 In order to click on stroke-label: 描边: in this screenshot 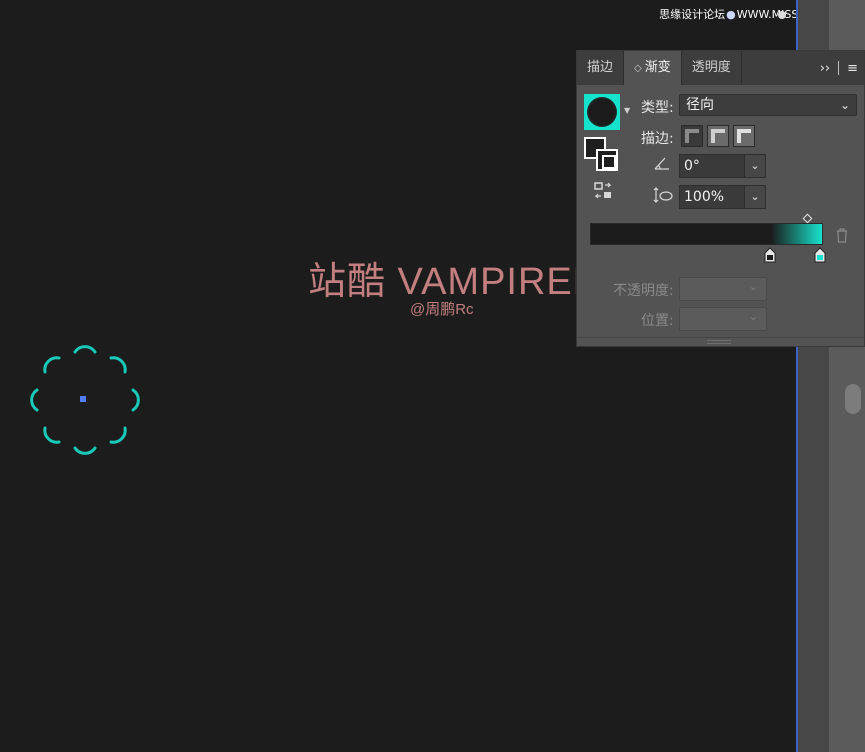, I will do `click(657, 139)`.